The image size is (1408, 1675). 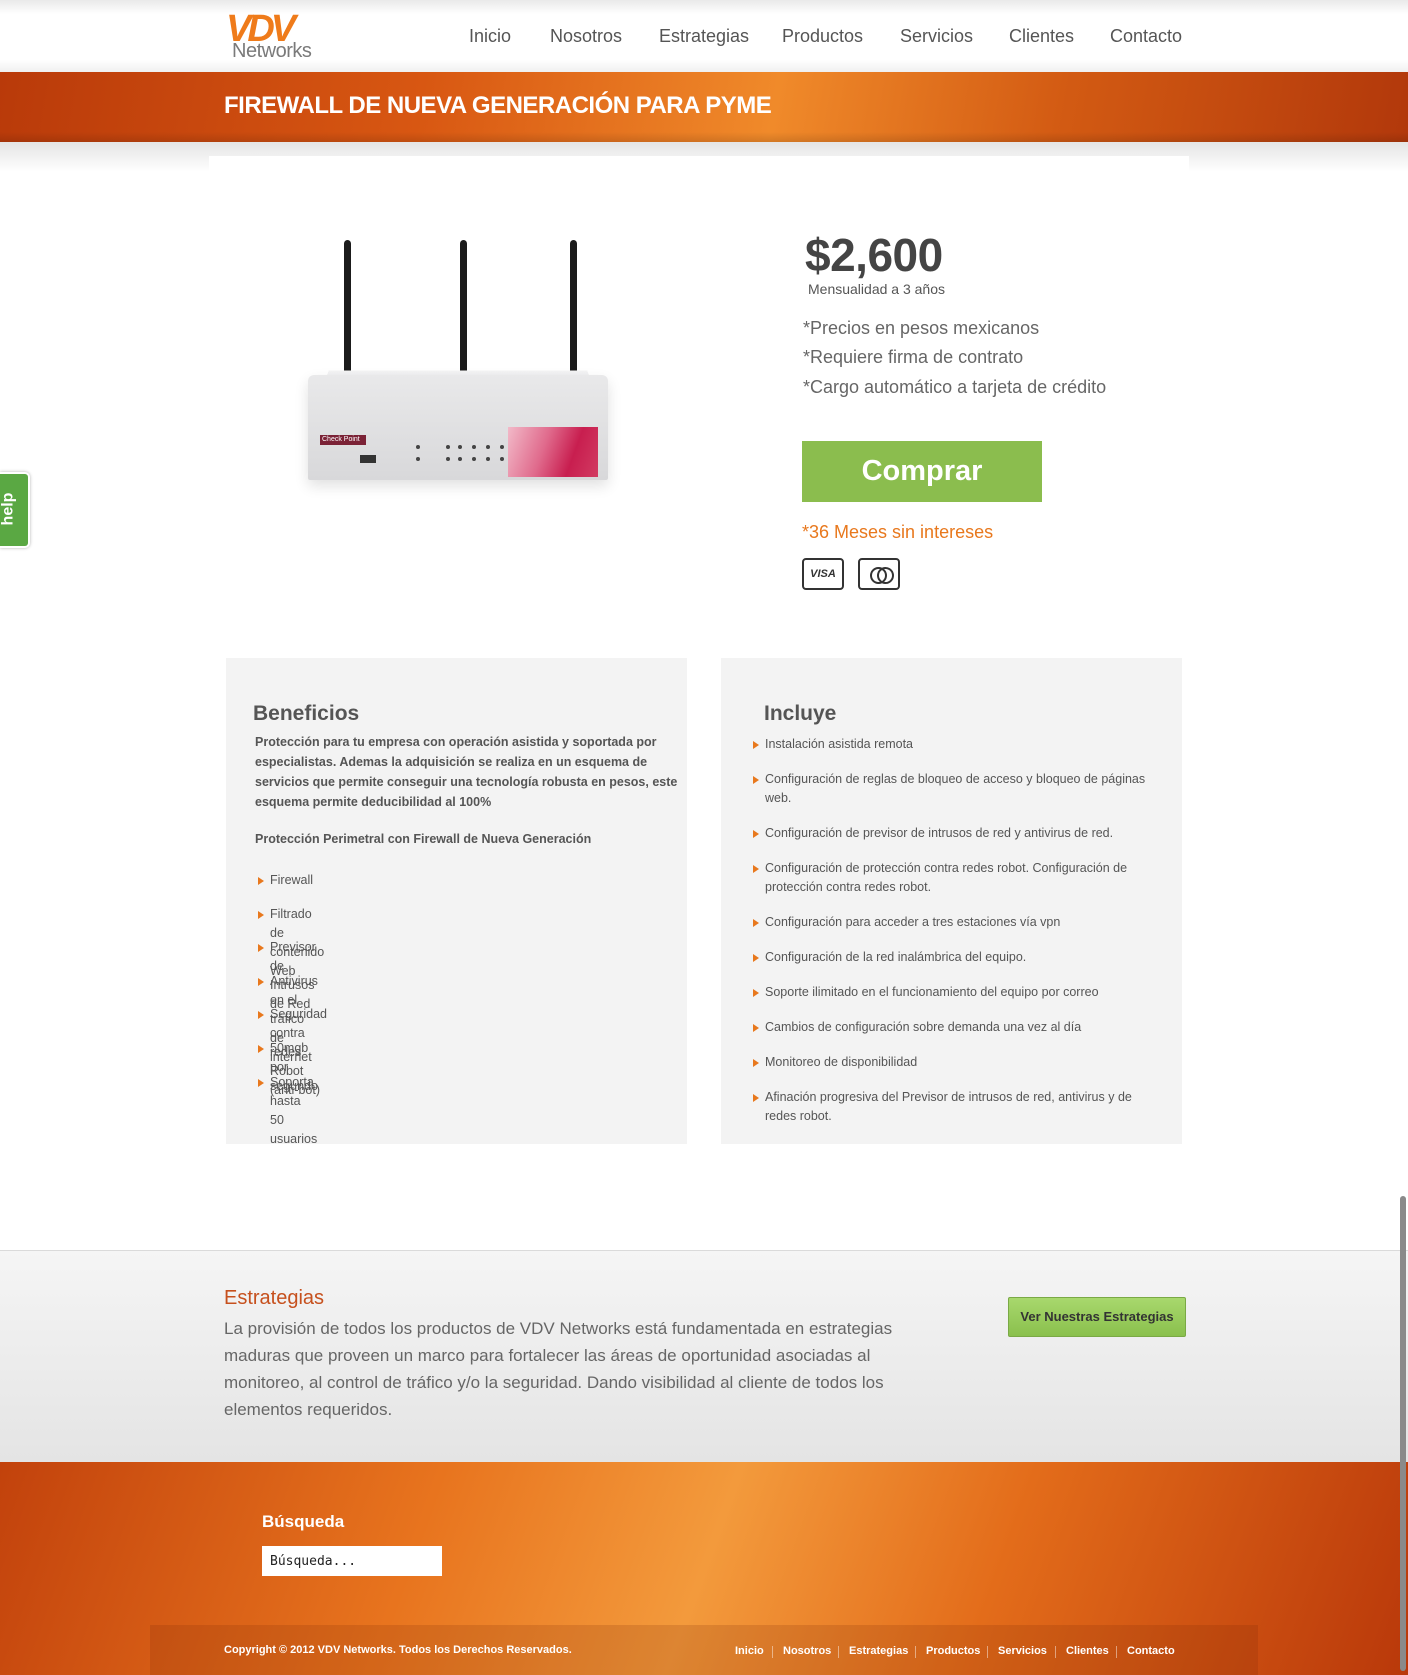 I want to click on list-item: Firewall, so click(x=285, y=880).